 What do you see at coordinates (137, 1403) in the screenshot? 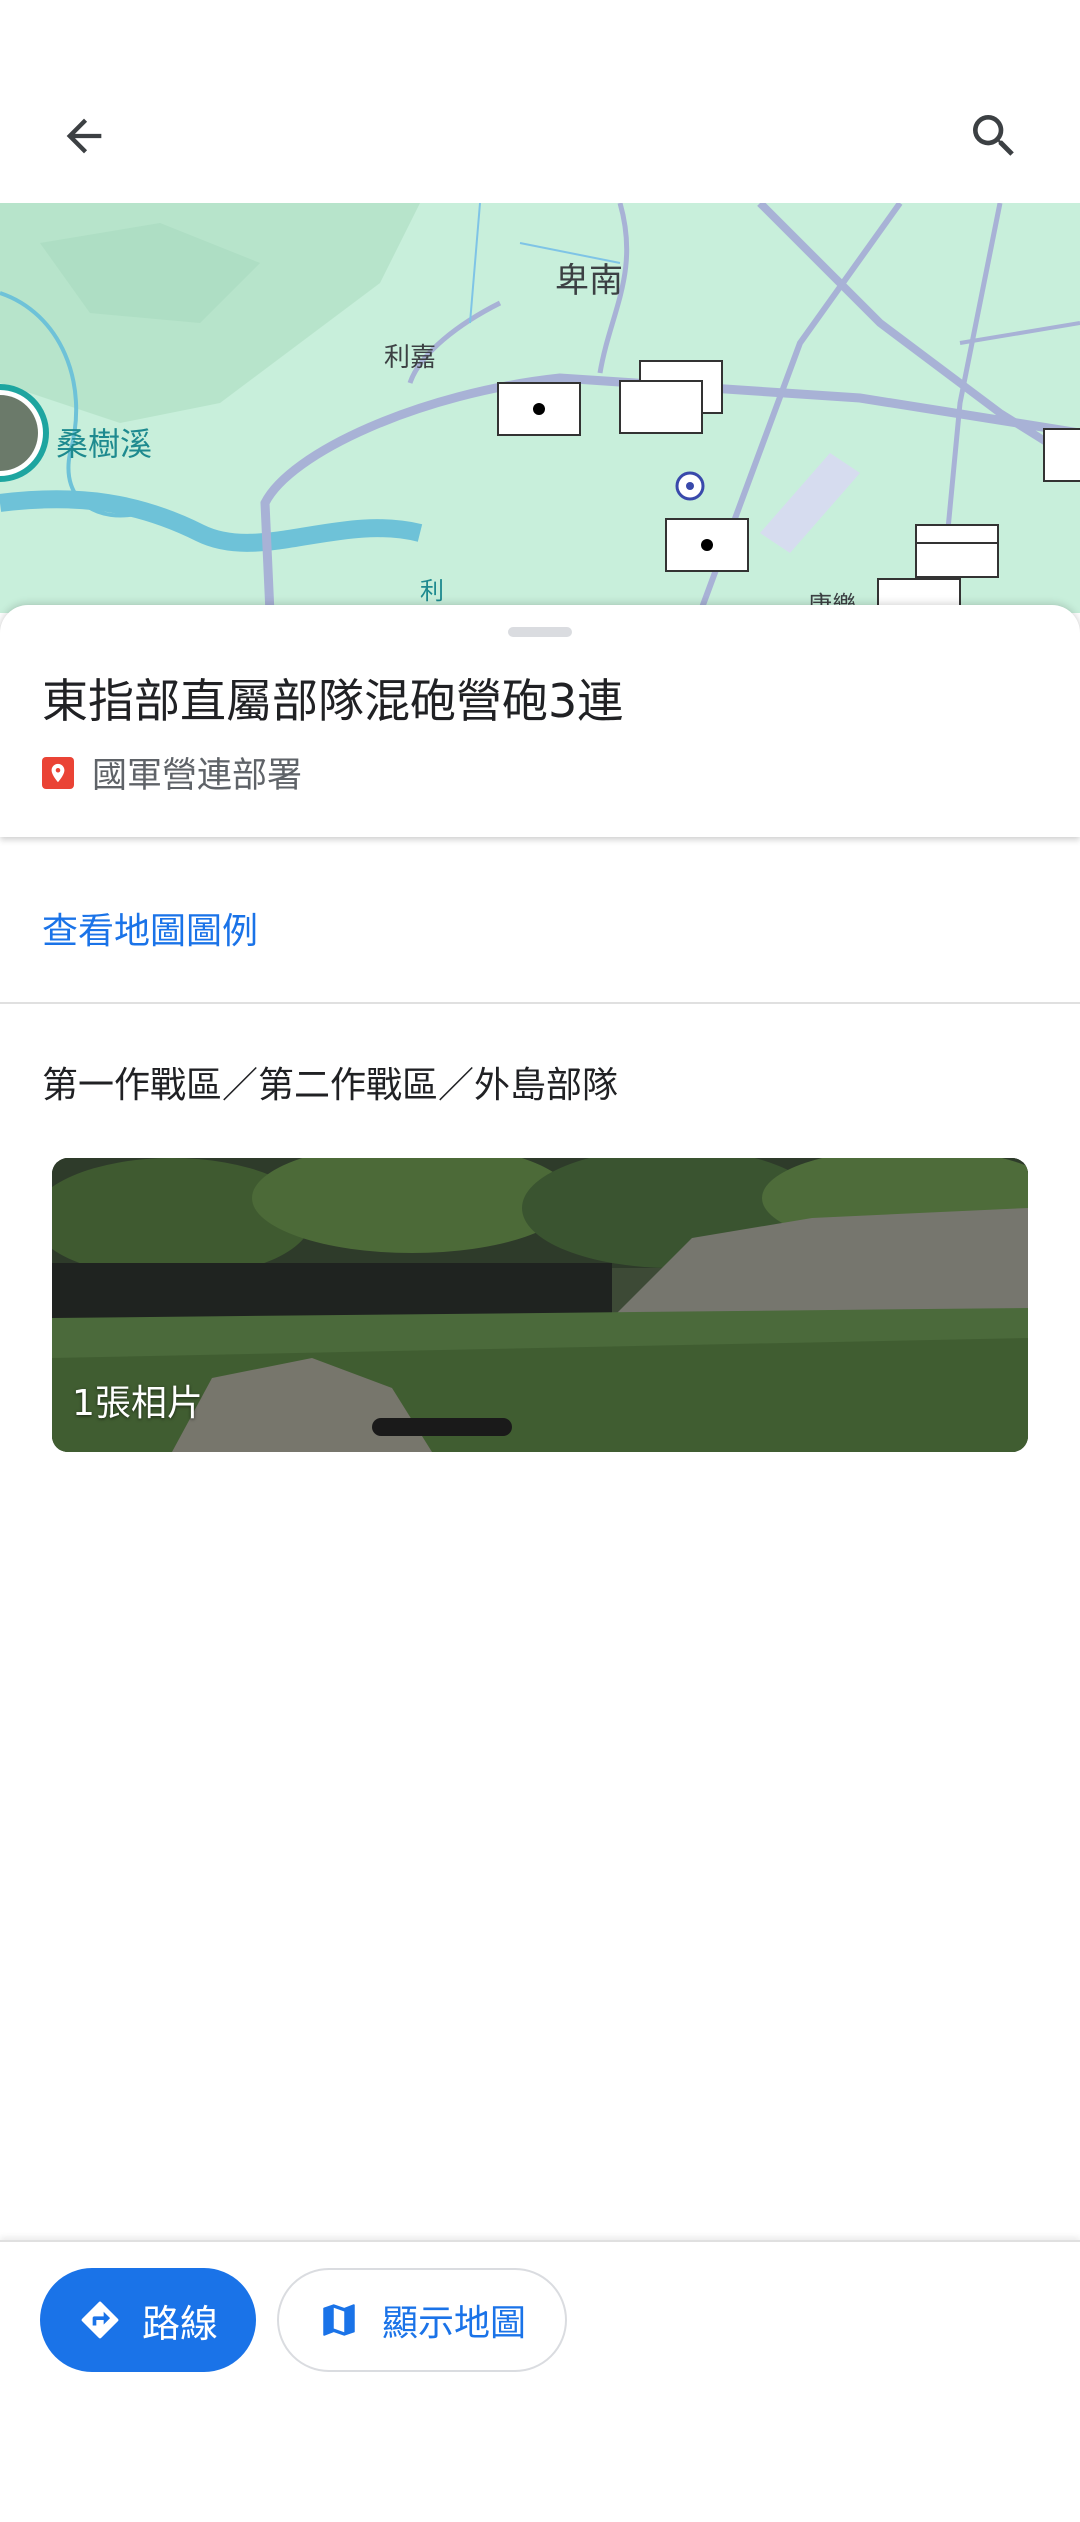
I see `photo-count-label: 1張相片` at bounding box center [137, 1403].